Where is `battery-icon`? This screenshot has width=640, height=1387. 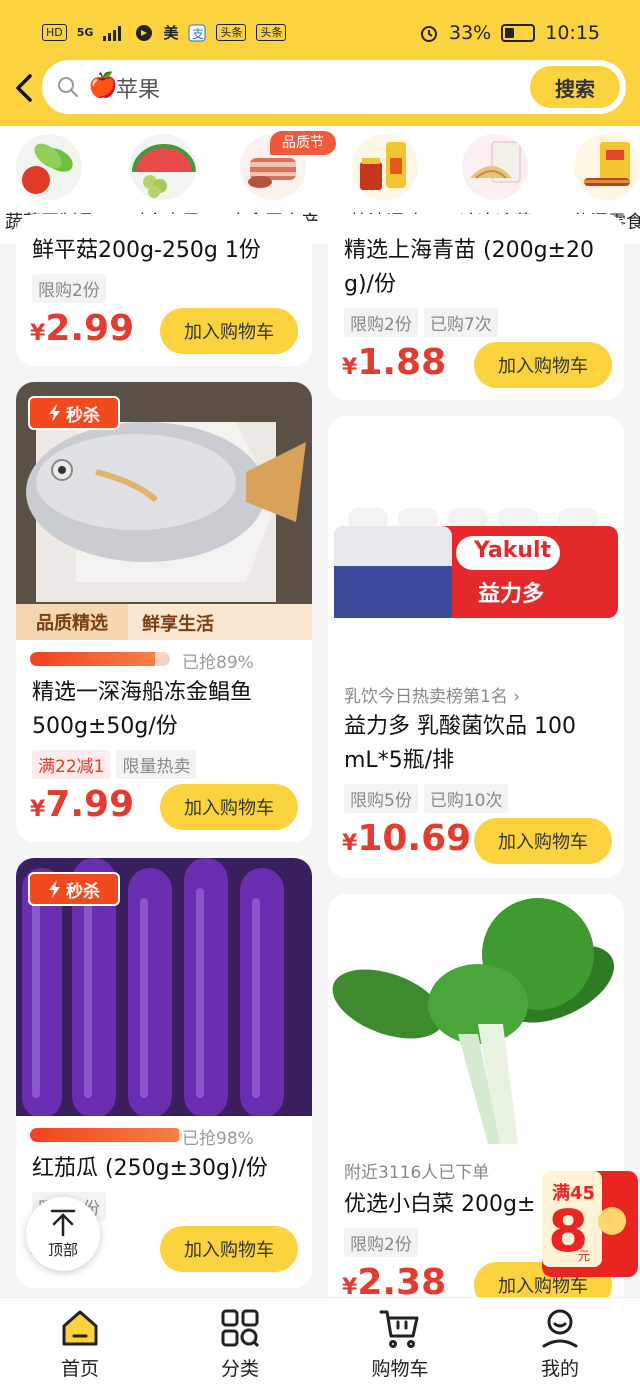 battery-icon is located at coordinates (518, 33).